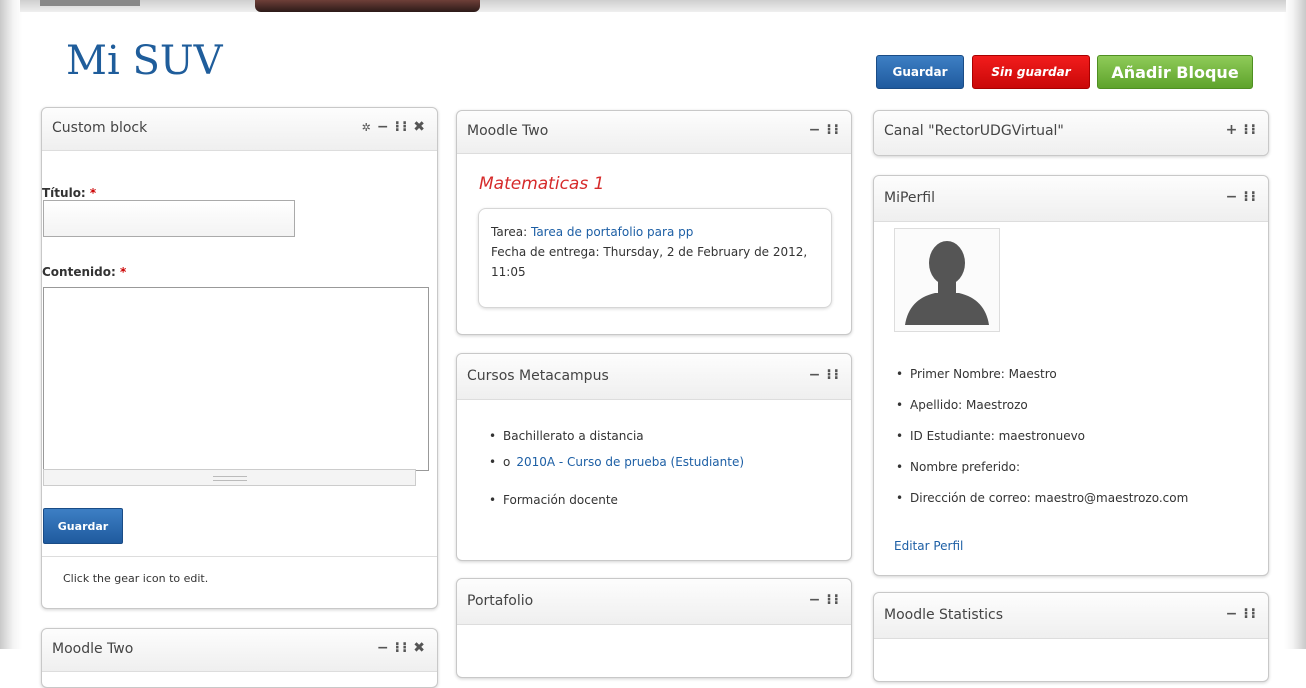 This screenshot has height=688, width=1306. I want to click on perfil-block-header: MiPerfil − ⁝⁝, so click(1071, 199).